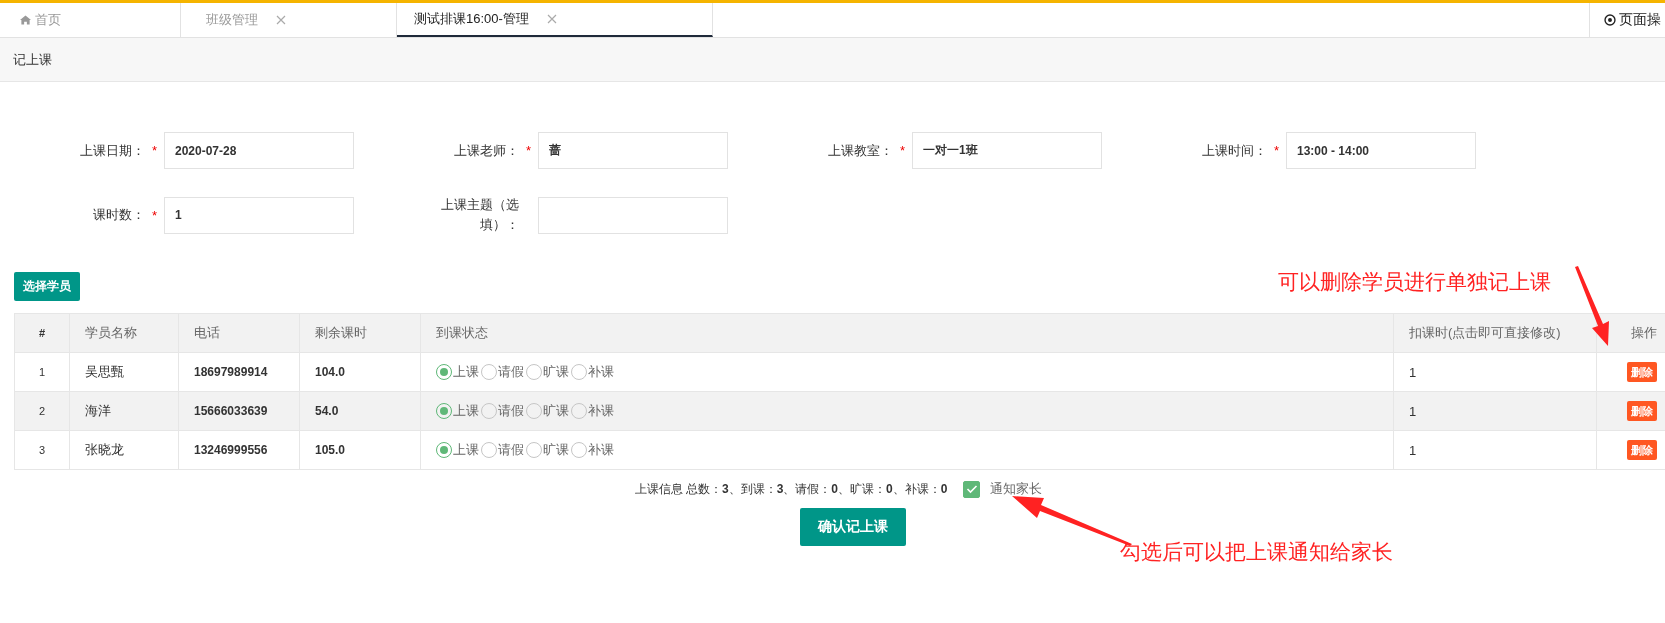  What do you see at coordinates (360, 450) in the screenshot?
I see `table-cell: 105.0` at bounding box center [360, 450].